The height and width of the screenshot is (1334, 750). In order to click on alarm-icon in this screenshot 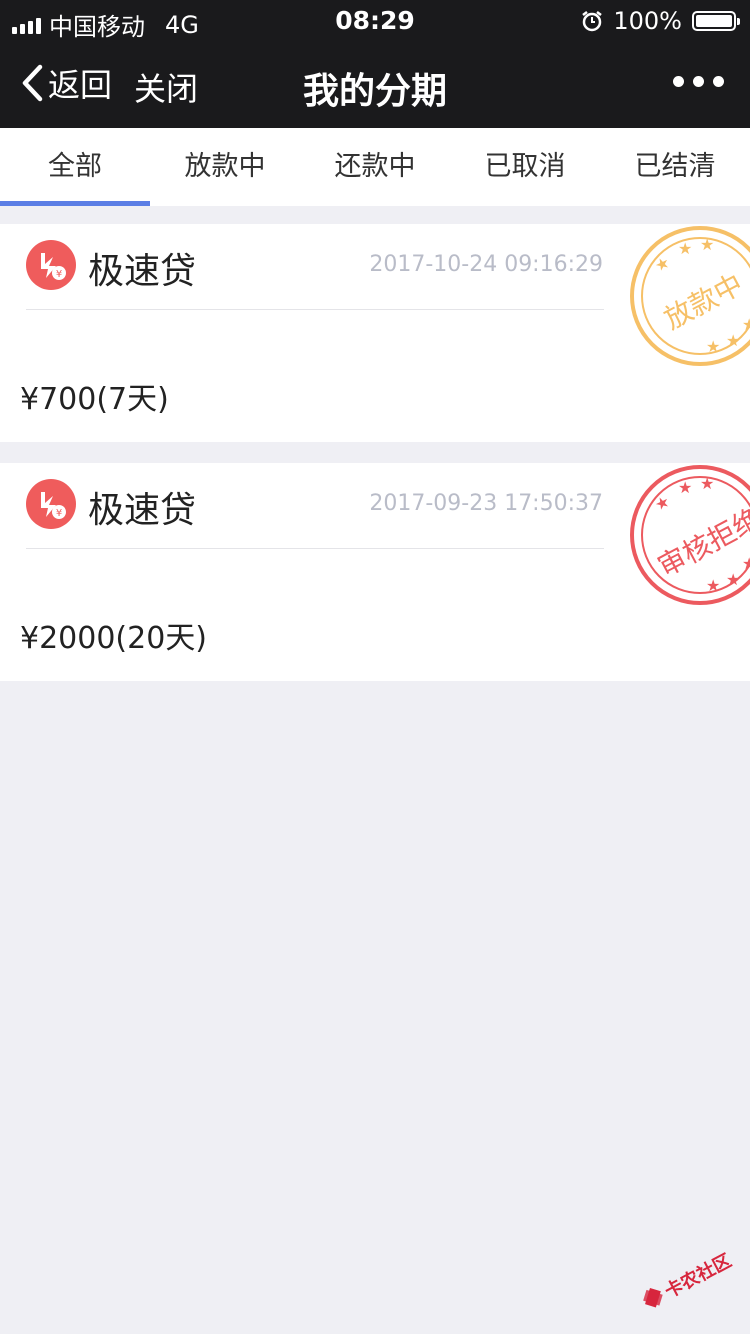, I will do `click(592, 21)`.